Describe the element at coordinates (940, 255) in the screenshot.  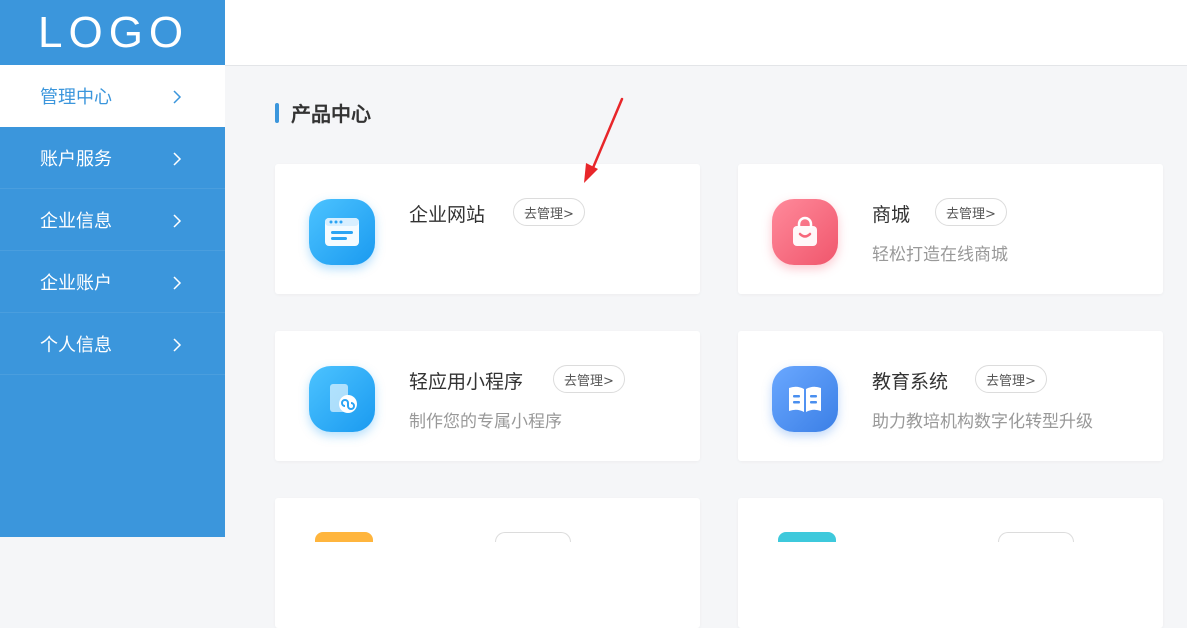
I see `product-description: 轻松打造在线商城` at that location.